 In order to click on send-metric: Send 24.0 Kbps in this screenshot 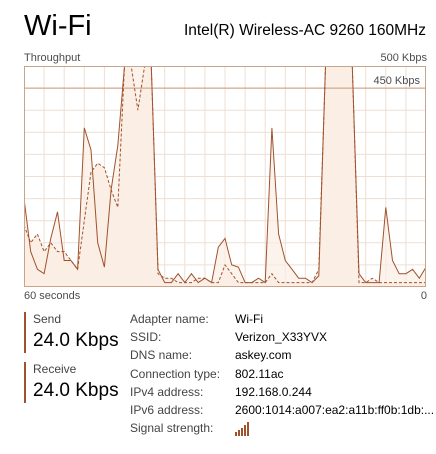, I will do `click(71, 332)`.